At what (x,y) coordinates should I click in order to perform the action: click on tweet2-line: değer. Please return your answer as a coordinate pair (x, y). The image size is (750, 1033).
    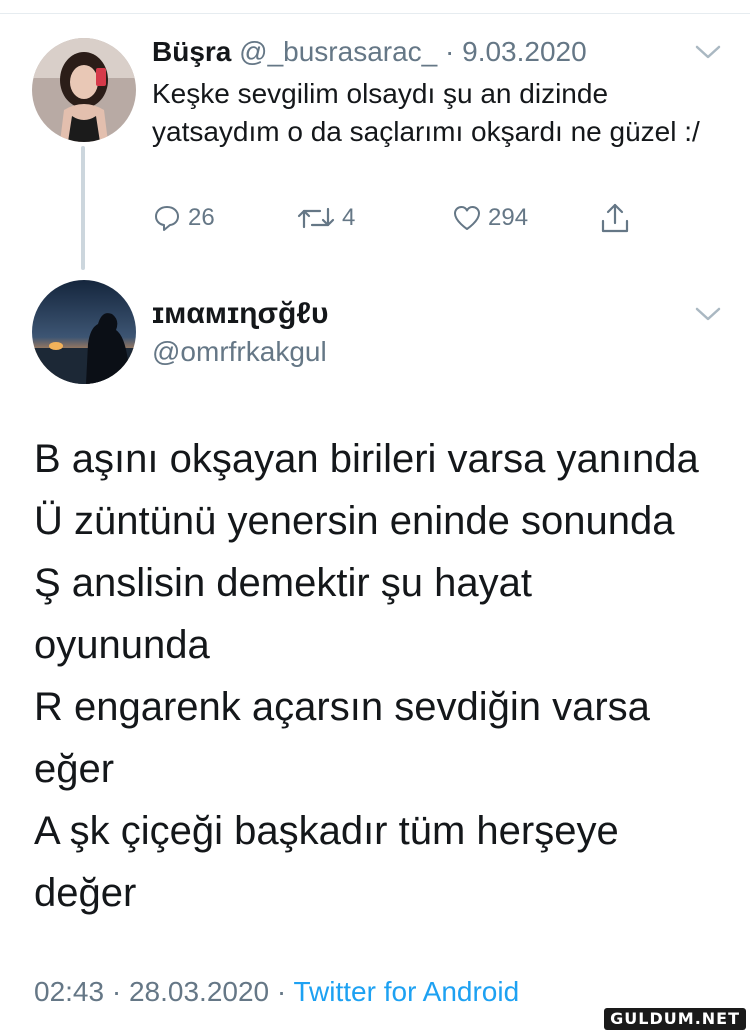
    Looking at the image, I should click on (85, 893).